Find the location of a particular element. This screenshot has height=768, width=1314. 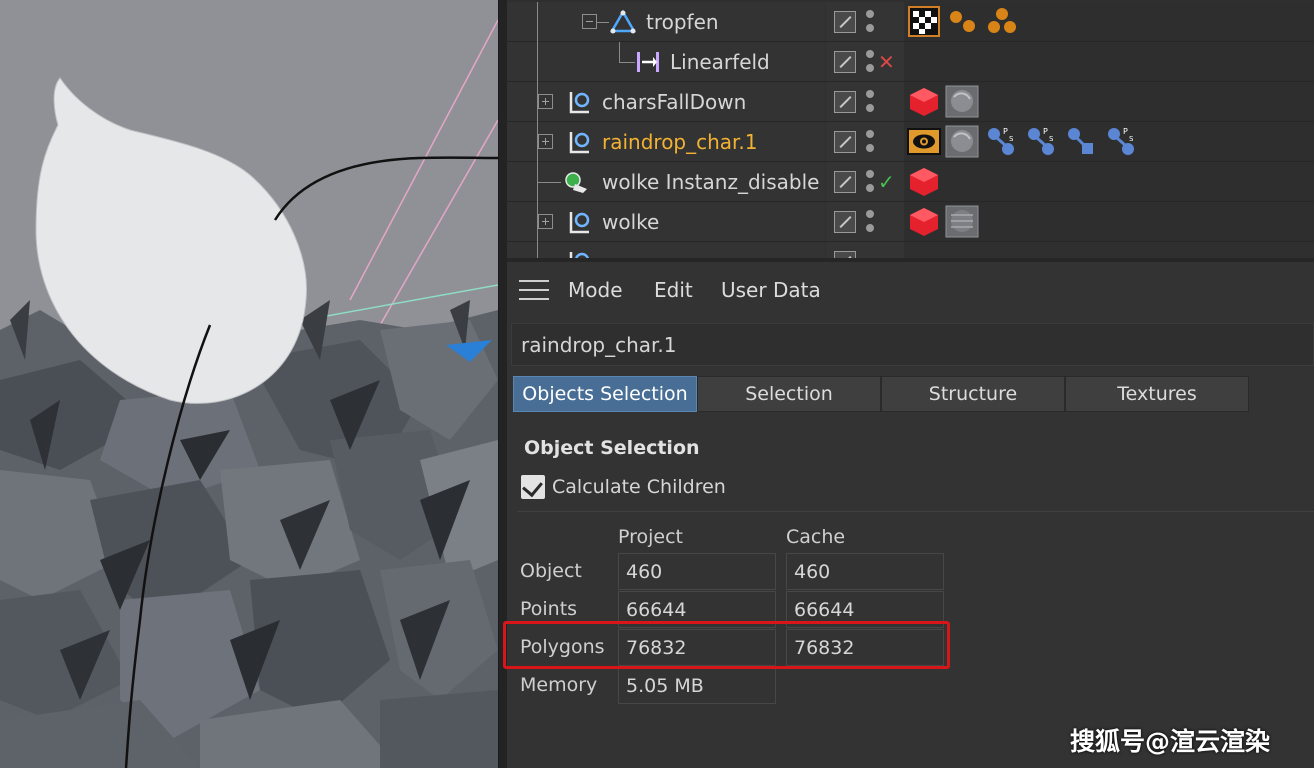

ik-tag-icon is located at coordinates (1082, 141).